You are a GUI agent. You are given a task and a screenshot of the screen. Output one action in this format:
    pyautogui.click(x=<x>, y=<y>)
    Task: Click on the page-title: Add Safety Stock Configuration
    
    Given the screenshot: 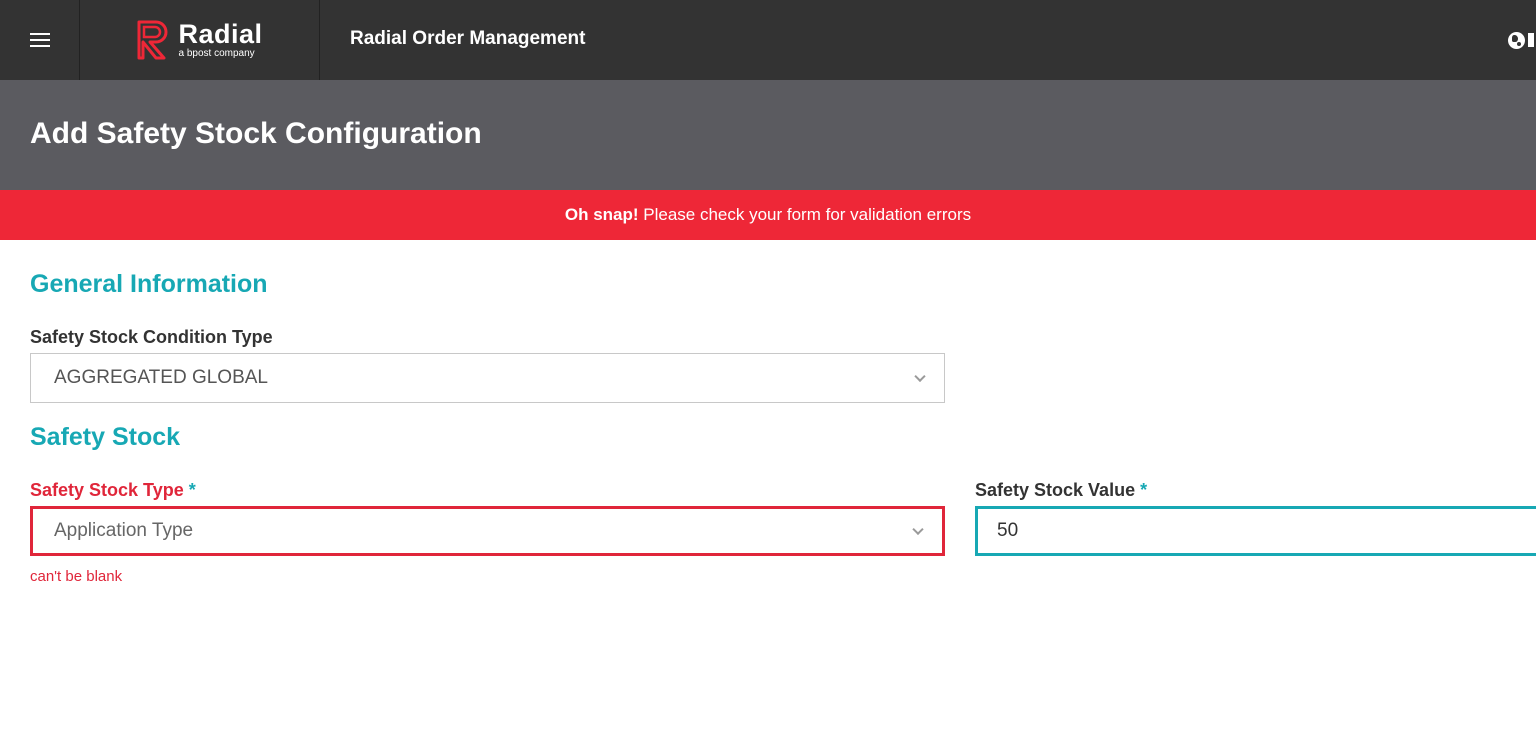 What is the action you would take?
    pyautogui.click(x=256, y=133)
    